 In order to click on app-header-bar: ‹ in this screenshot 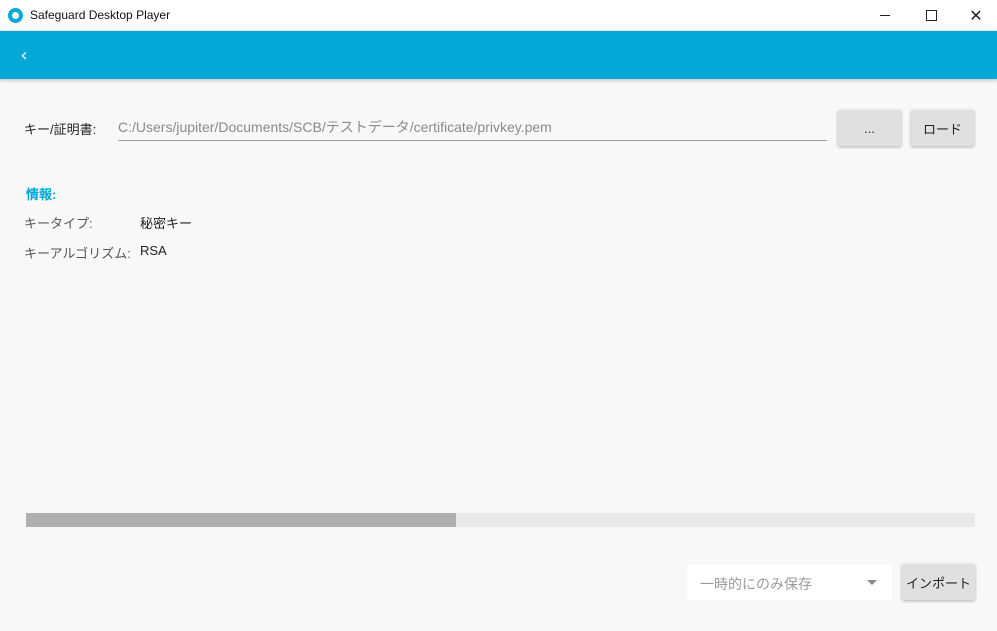, I will do `click(498, 55)`.